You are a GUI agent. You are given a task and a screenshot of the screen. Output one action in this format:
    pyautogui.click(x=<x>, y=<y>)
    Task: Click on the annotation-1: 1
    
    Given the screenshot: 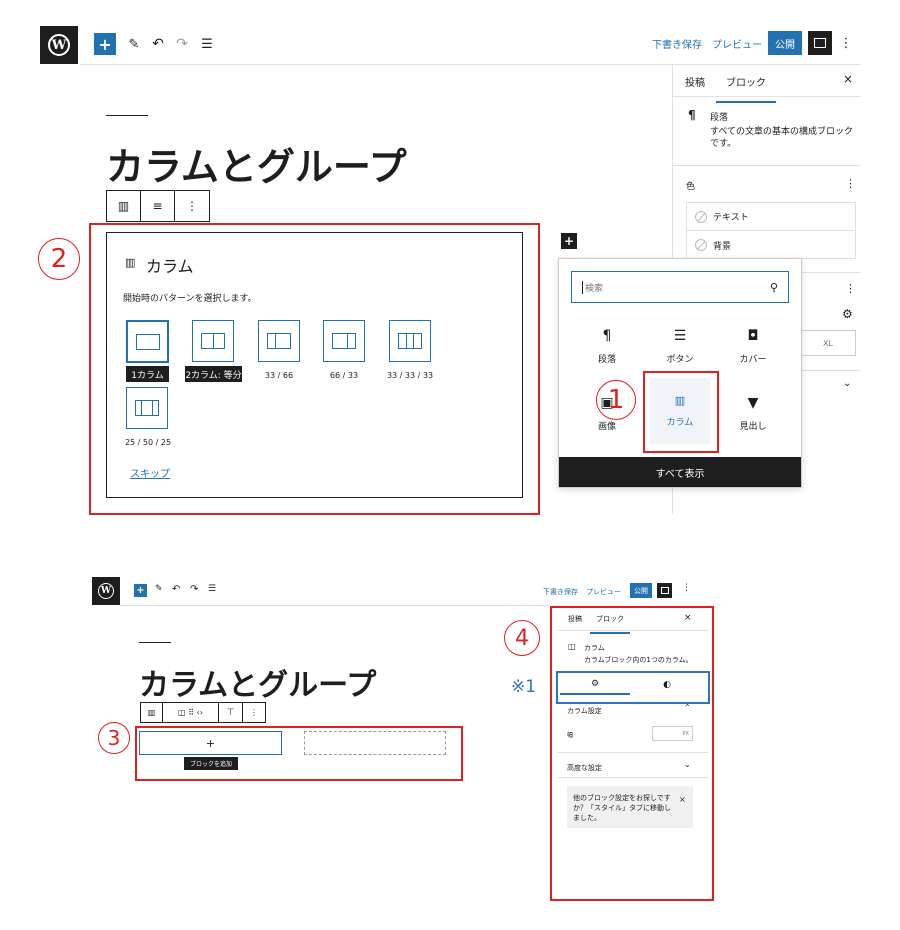 What is the action you would take?
    pyautogui.click(x=616, y=400)
    